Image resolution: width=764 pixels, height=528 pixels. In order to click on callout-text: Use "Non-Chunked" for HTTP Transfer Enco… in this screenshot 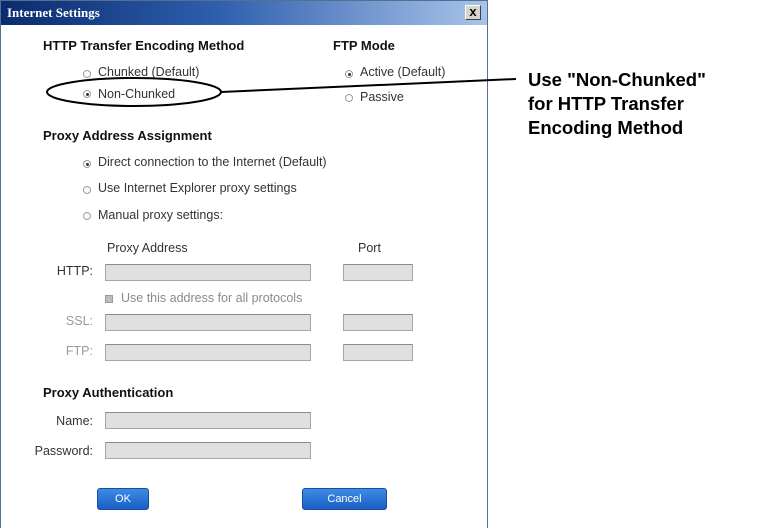, I will do `click(644, 104)`.